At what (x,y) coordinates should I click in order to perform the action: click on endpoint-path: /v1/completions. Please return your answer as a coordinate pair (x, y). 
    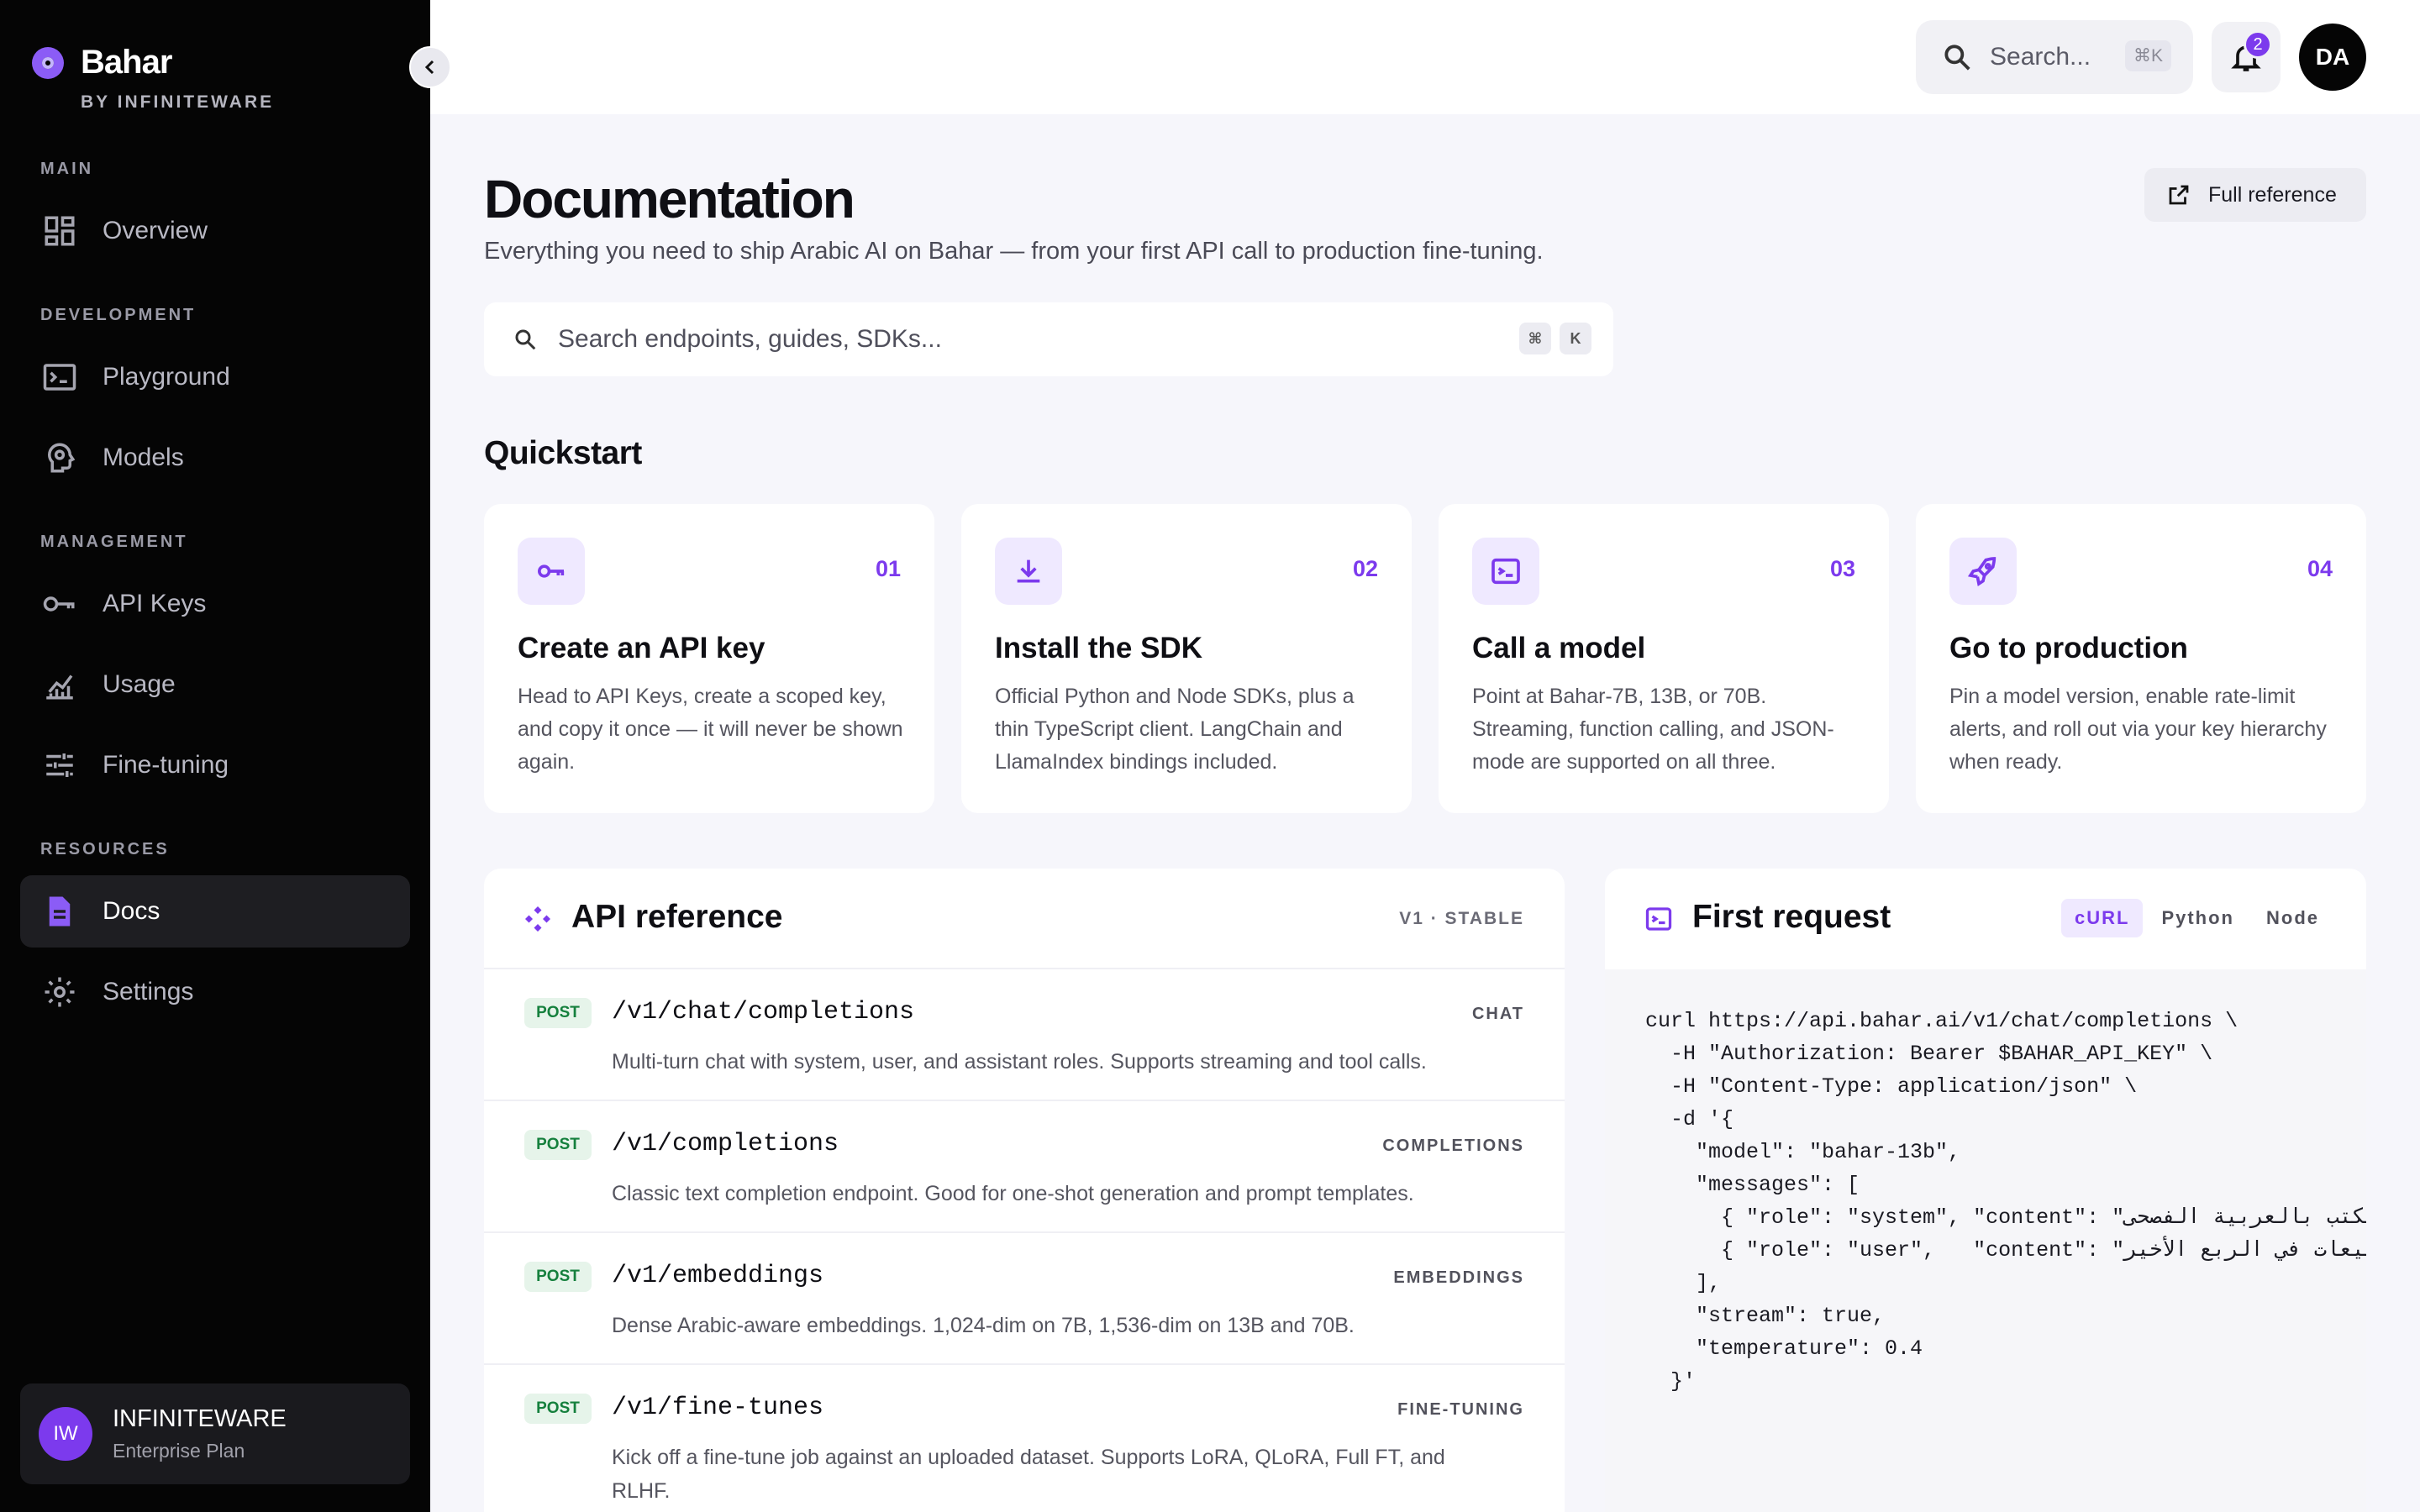
    Looking at the image, I should click on (725, 1144).